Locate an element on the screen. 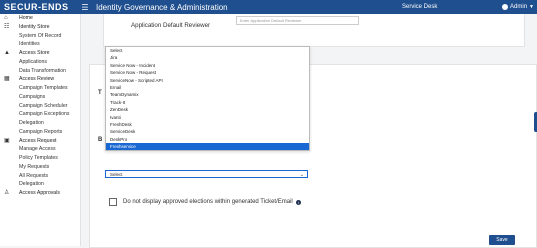 The height and width of the screenshot is (248, 537). sidebar-item: Campaign Templates is located at coordinates (40, 88).